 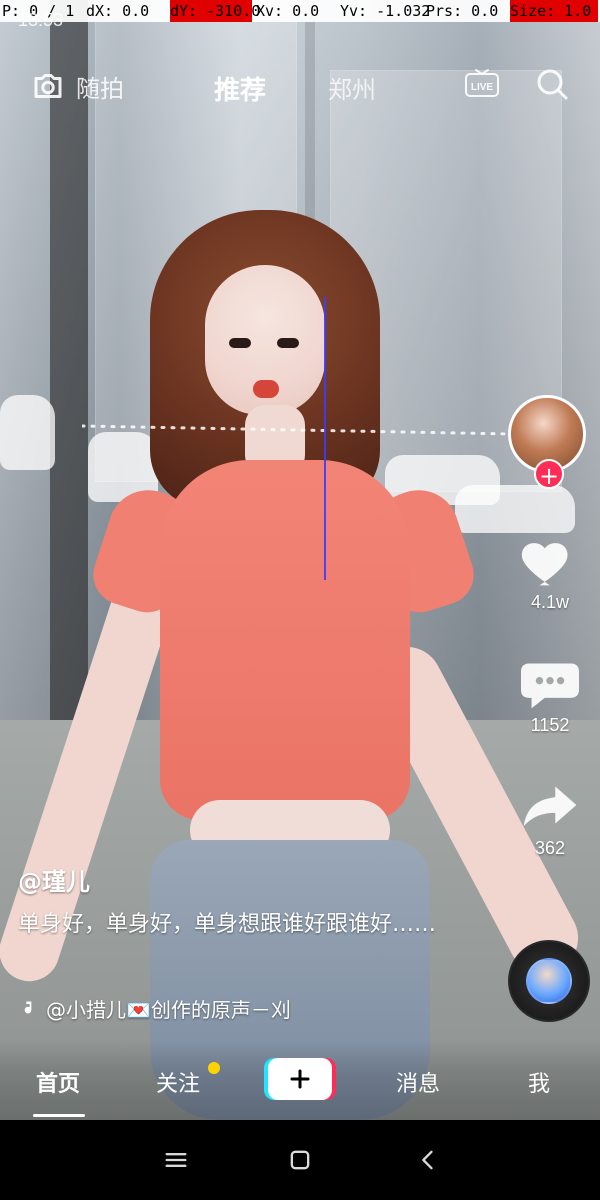 I want to click on tab-home-underline, so click(x=59, y=1115).